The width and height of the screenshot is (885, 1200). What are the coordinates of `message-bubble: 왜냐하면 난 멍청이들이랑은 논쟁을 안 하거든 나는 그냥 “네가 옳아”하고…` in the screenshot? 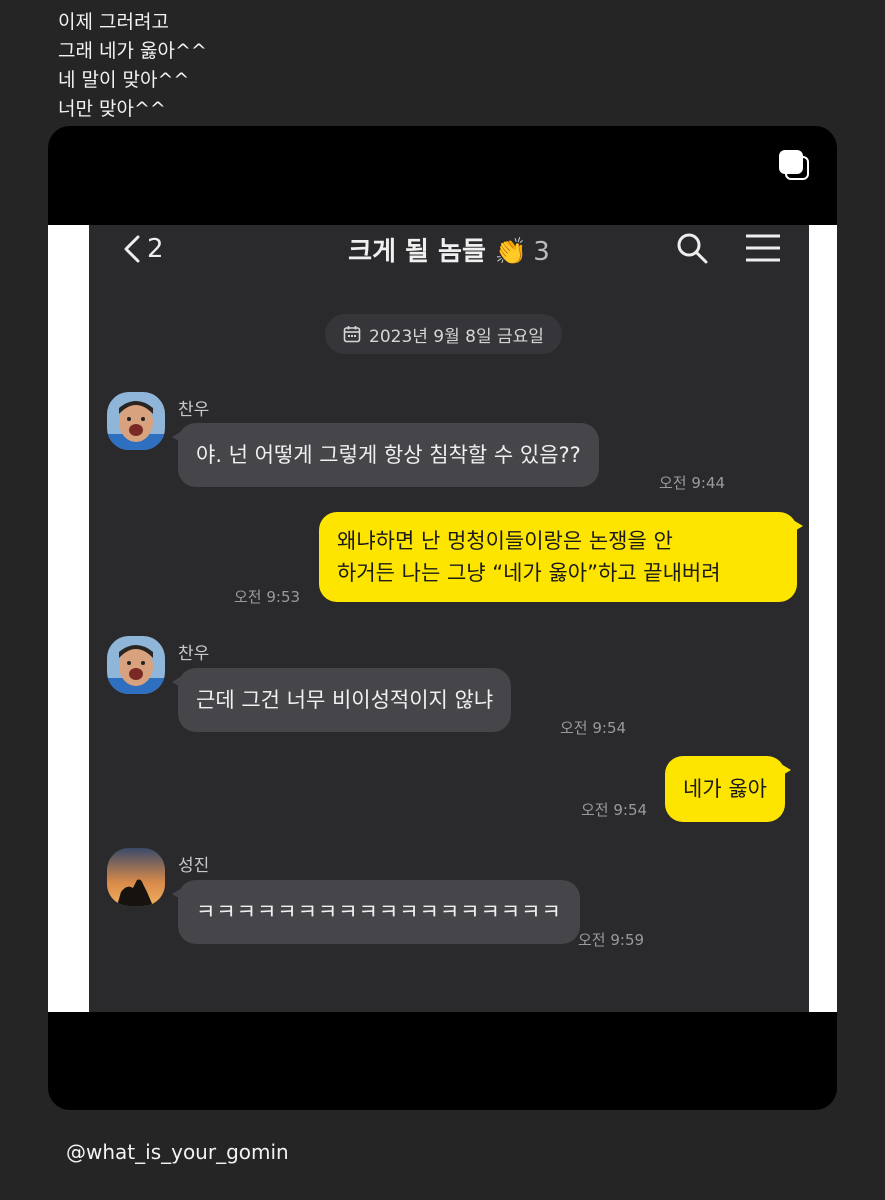 It's located at (561, 557).